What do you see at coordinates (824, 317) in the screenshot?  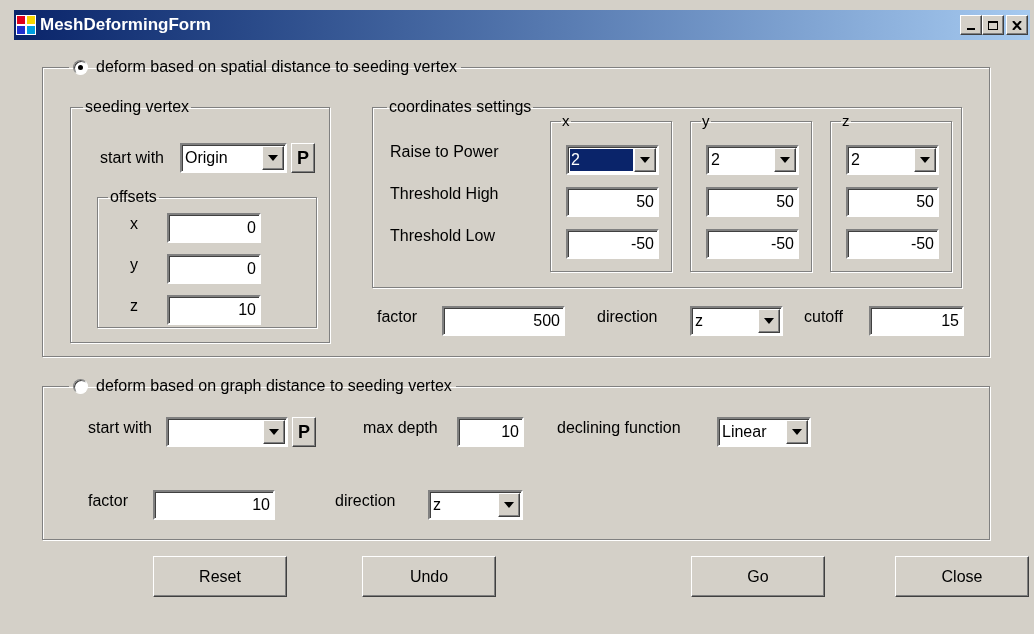 I see `field-label: cutoff` at bounding box center [824, 317].